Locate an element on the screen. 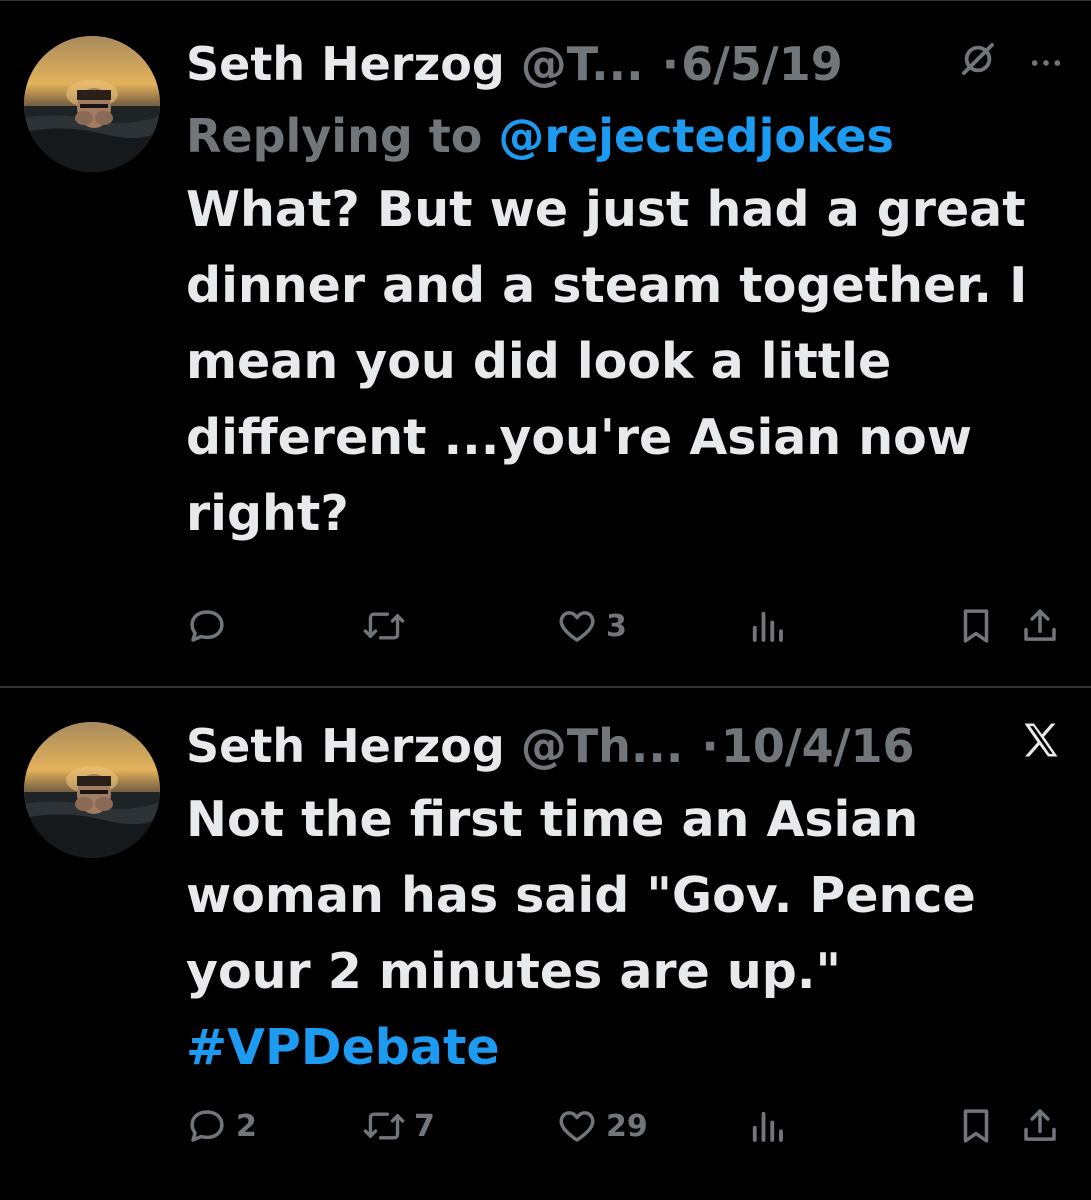  tweet-actions: 3 is located at coordinates (623, 626).